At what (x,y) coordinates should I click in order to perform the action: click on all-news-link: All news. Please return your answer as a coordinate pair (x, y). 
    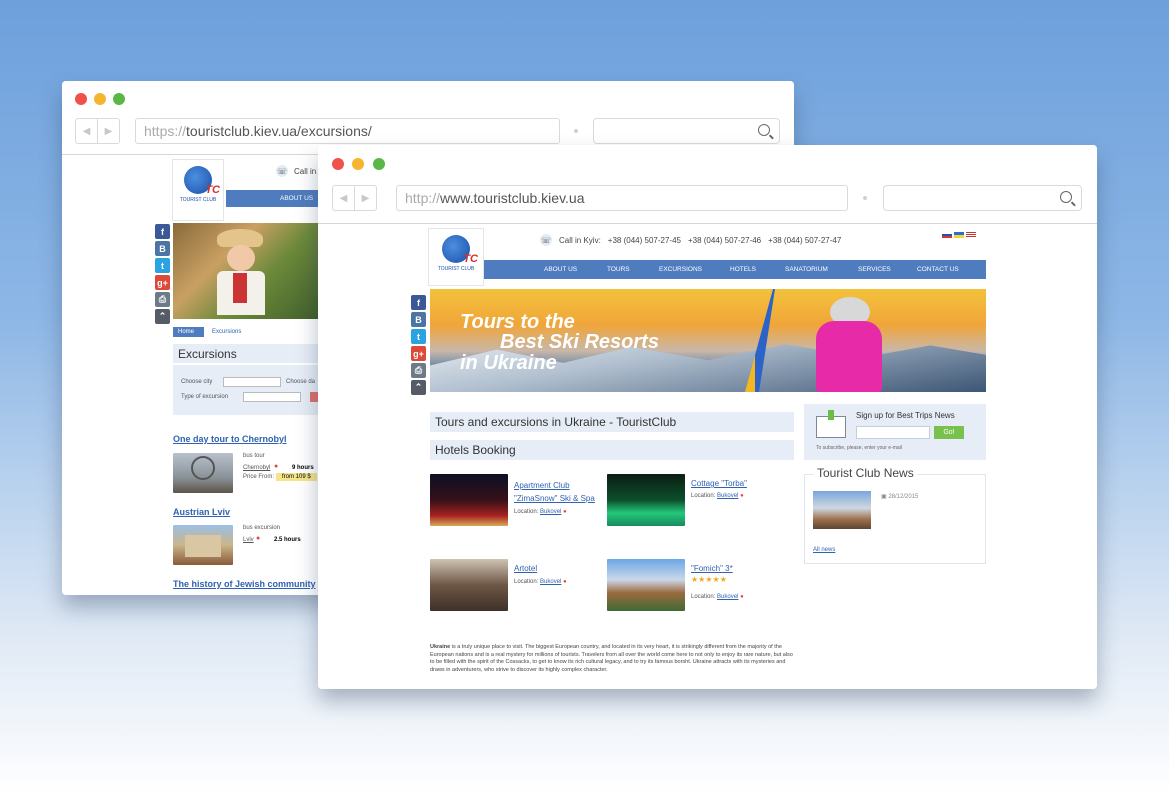
    Looking at the image, I should click on (824, 550).